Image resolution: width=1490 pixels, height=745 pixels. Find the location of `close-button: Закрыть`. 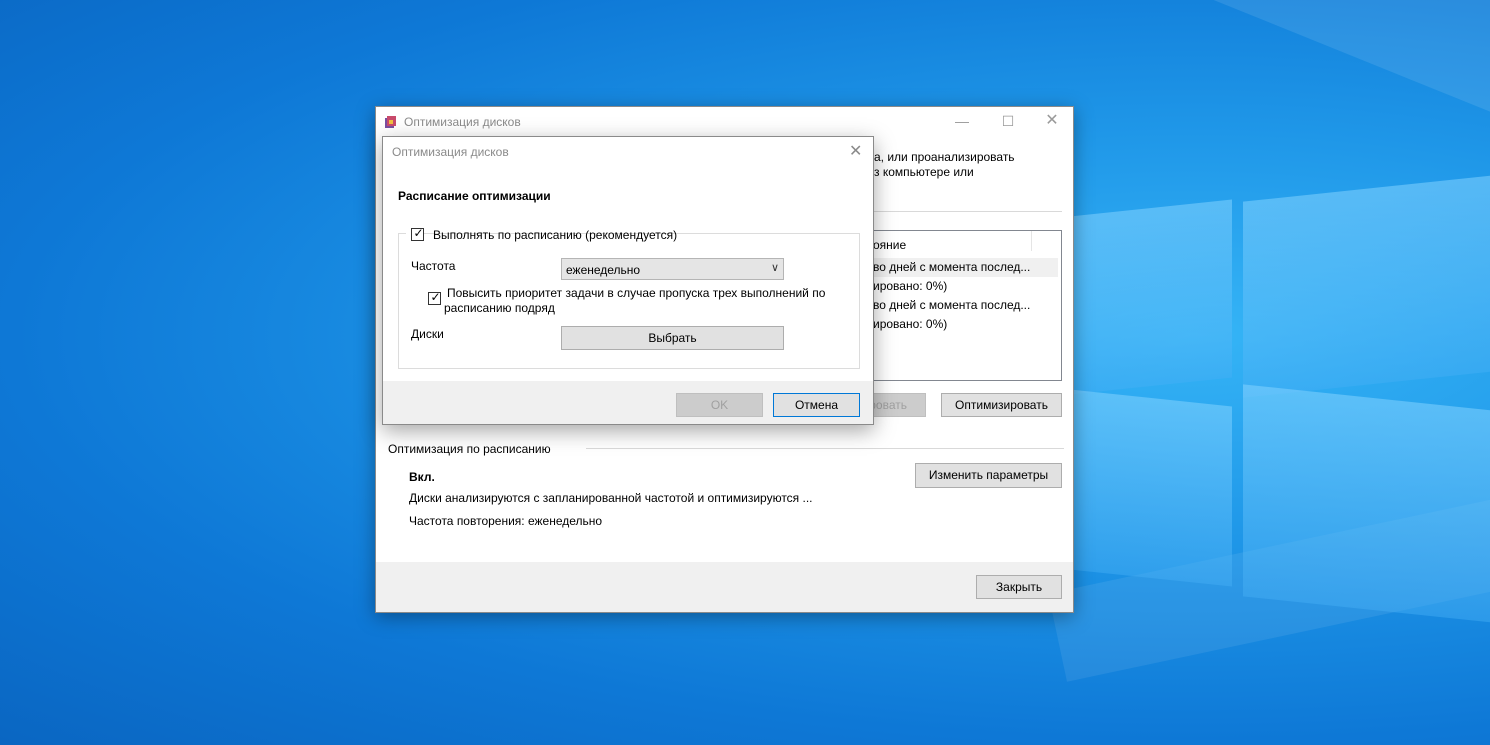

close-button: Закрыть is located at coordinates (1019, 587).